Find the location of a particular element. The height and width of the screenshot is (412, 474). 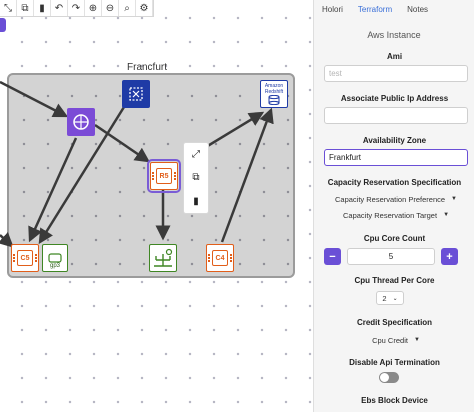

resize-icon: ⤢ is located at coordinates (196, 154).